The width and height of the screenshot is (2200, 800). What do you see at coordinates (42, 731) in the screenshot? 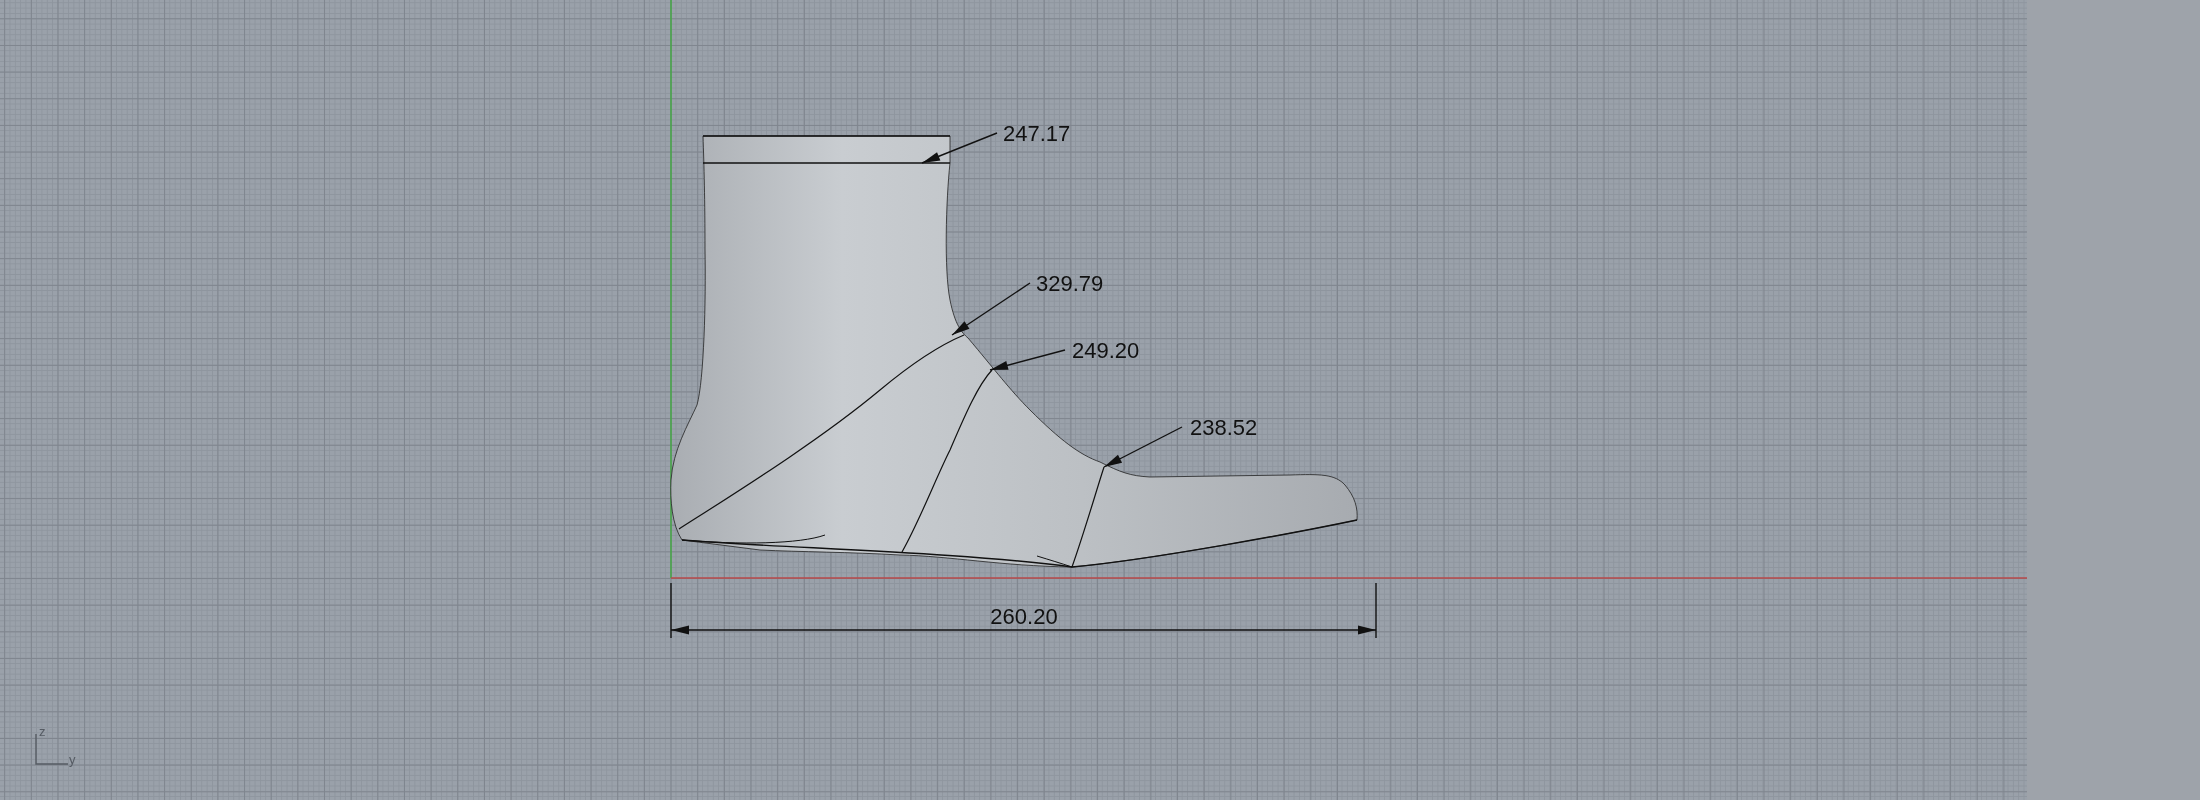
I see `axis-label: z` at bounding box center [42, 731].